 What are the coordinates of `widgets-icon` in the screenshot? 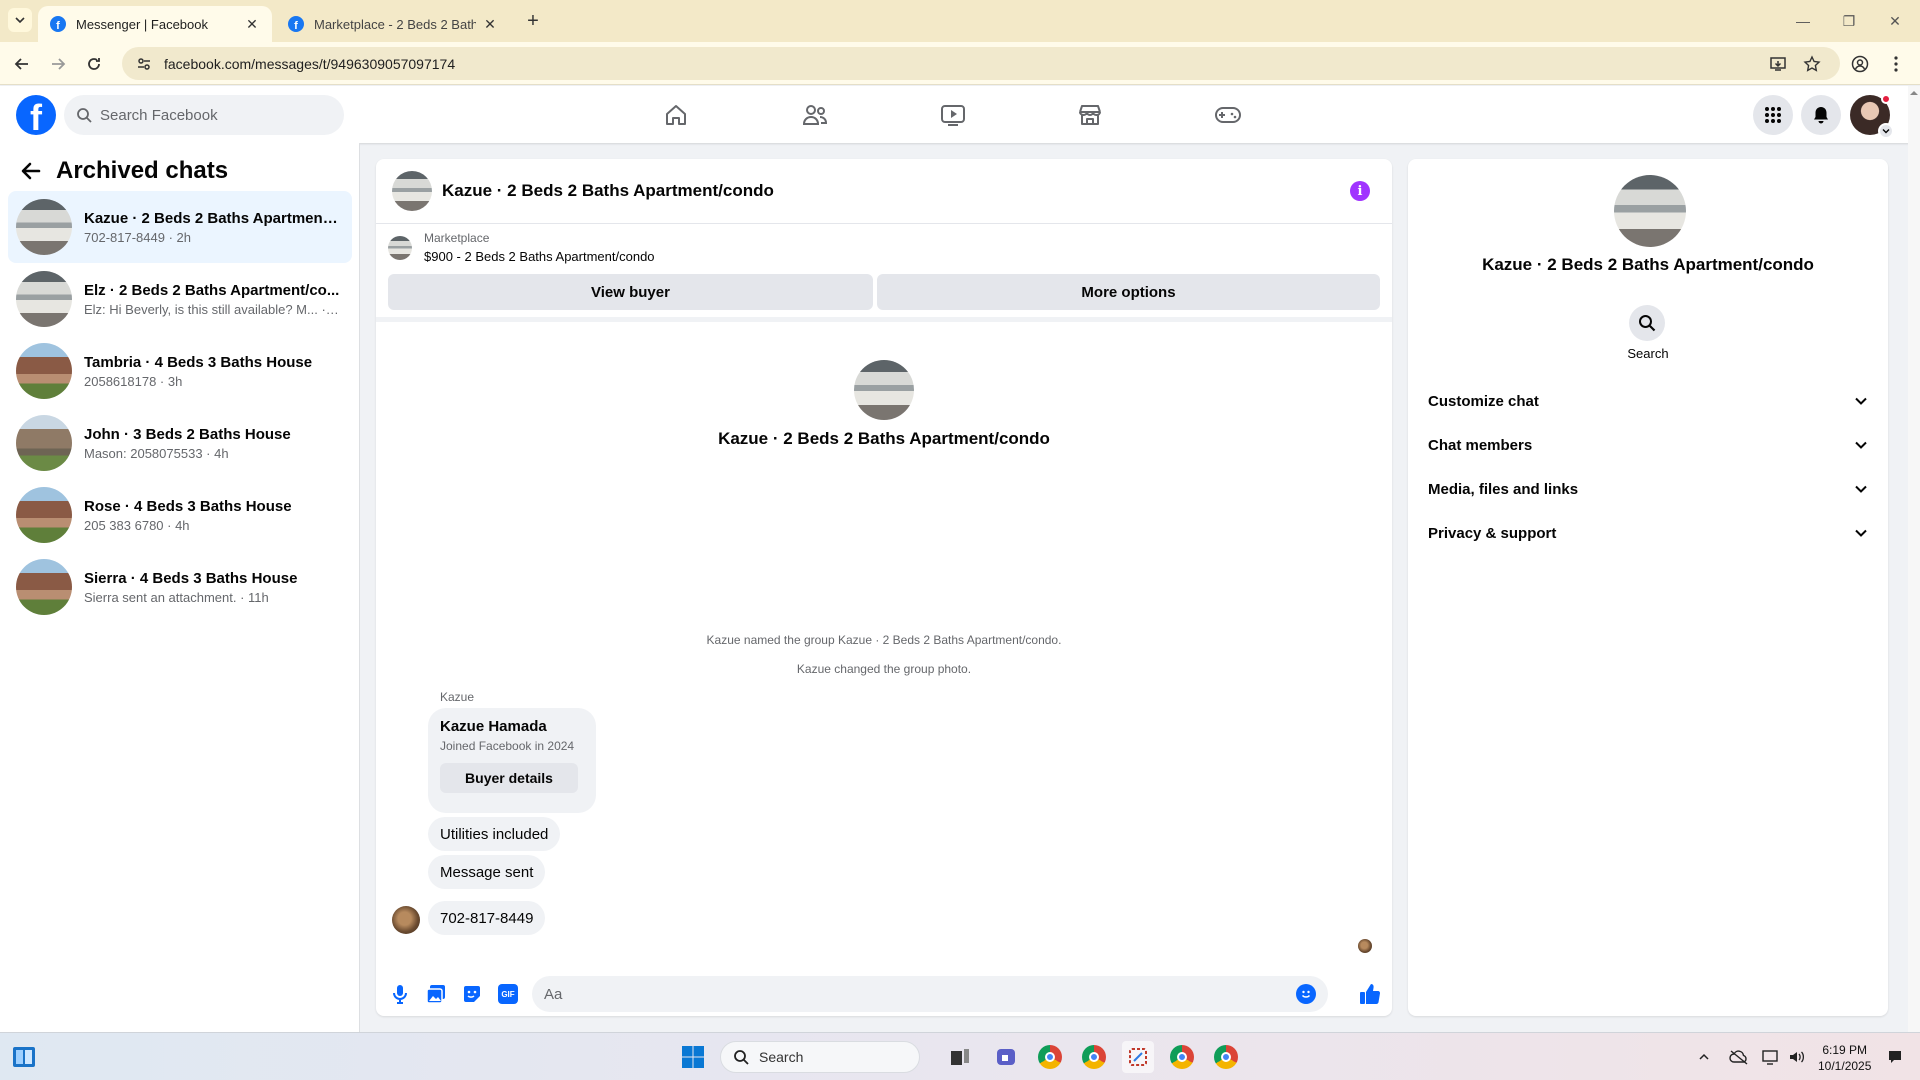 It's located at (24, 1057).